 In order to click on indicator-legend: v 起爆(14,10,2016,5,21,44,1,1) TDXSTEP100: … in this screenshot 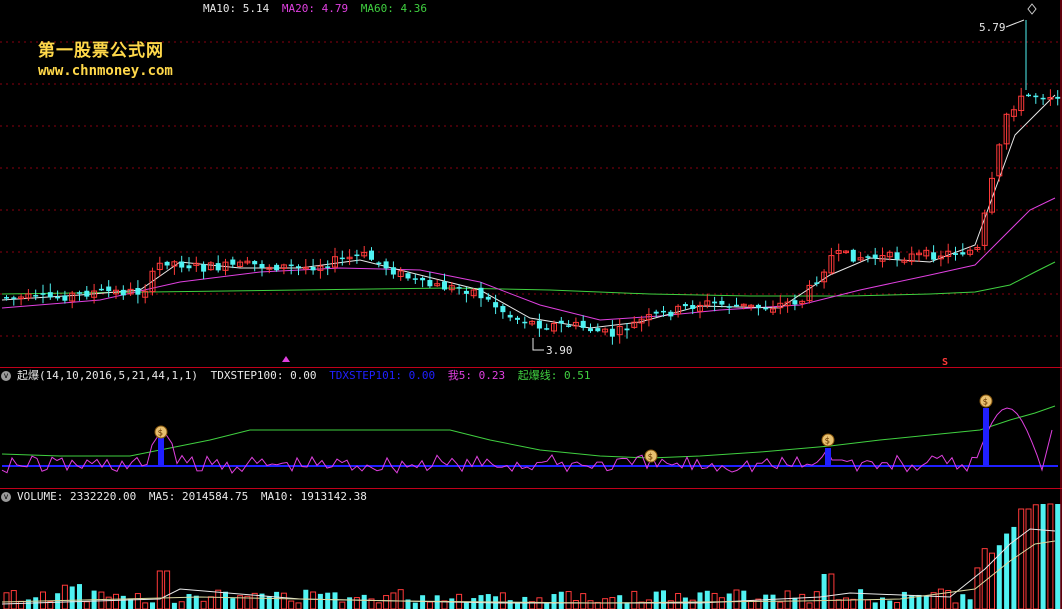, I will do `click(299, 376)`.